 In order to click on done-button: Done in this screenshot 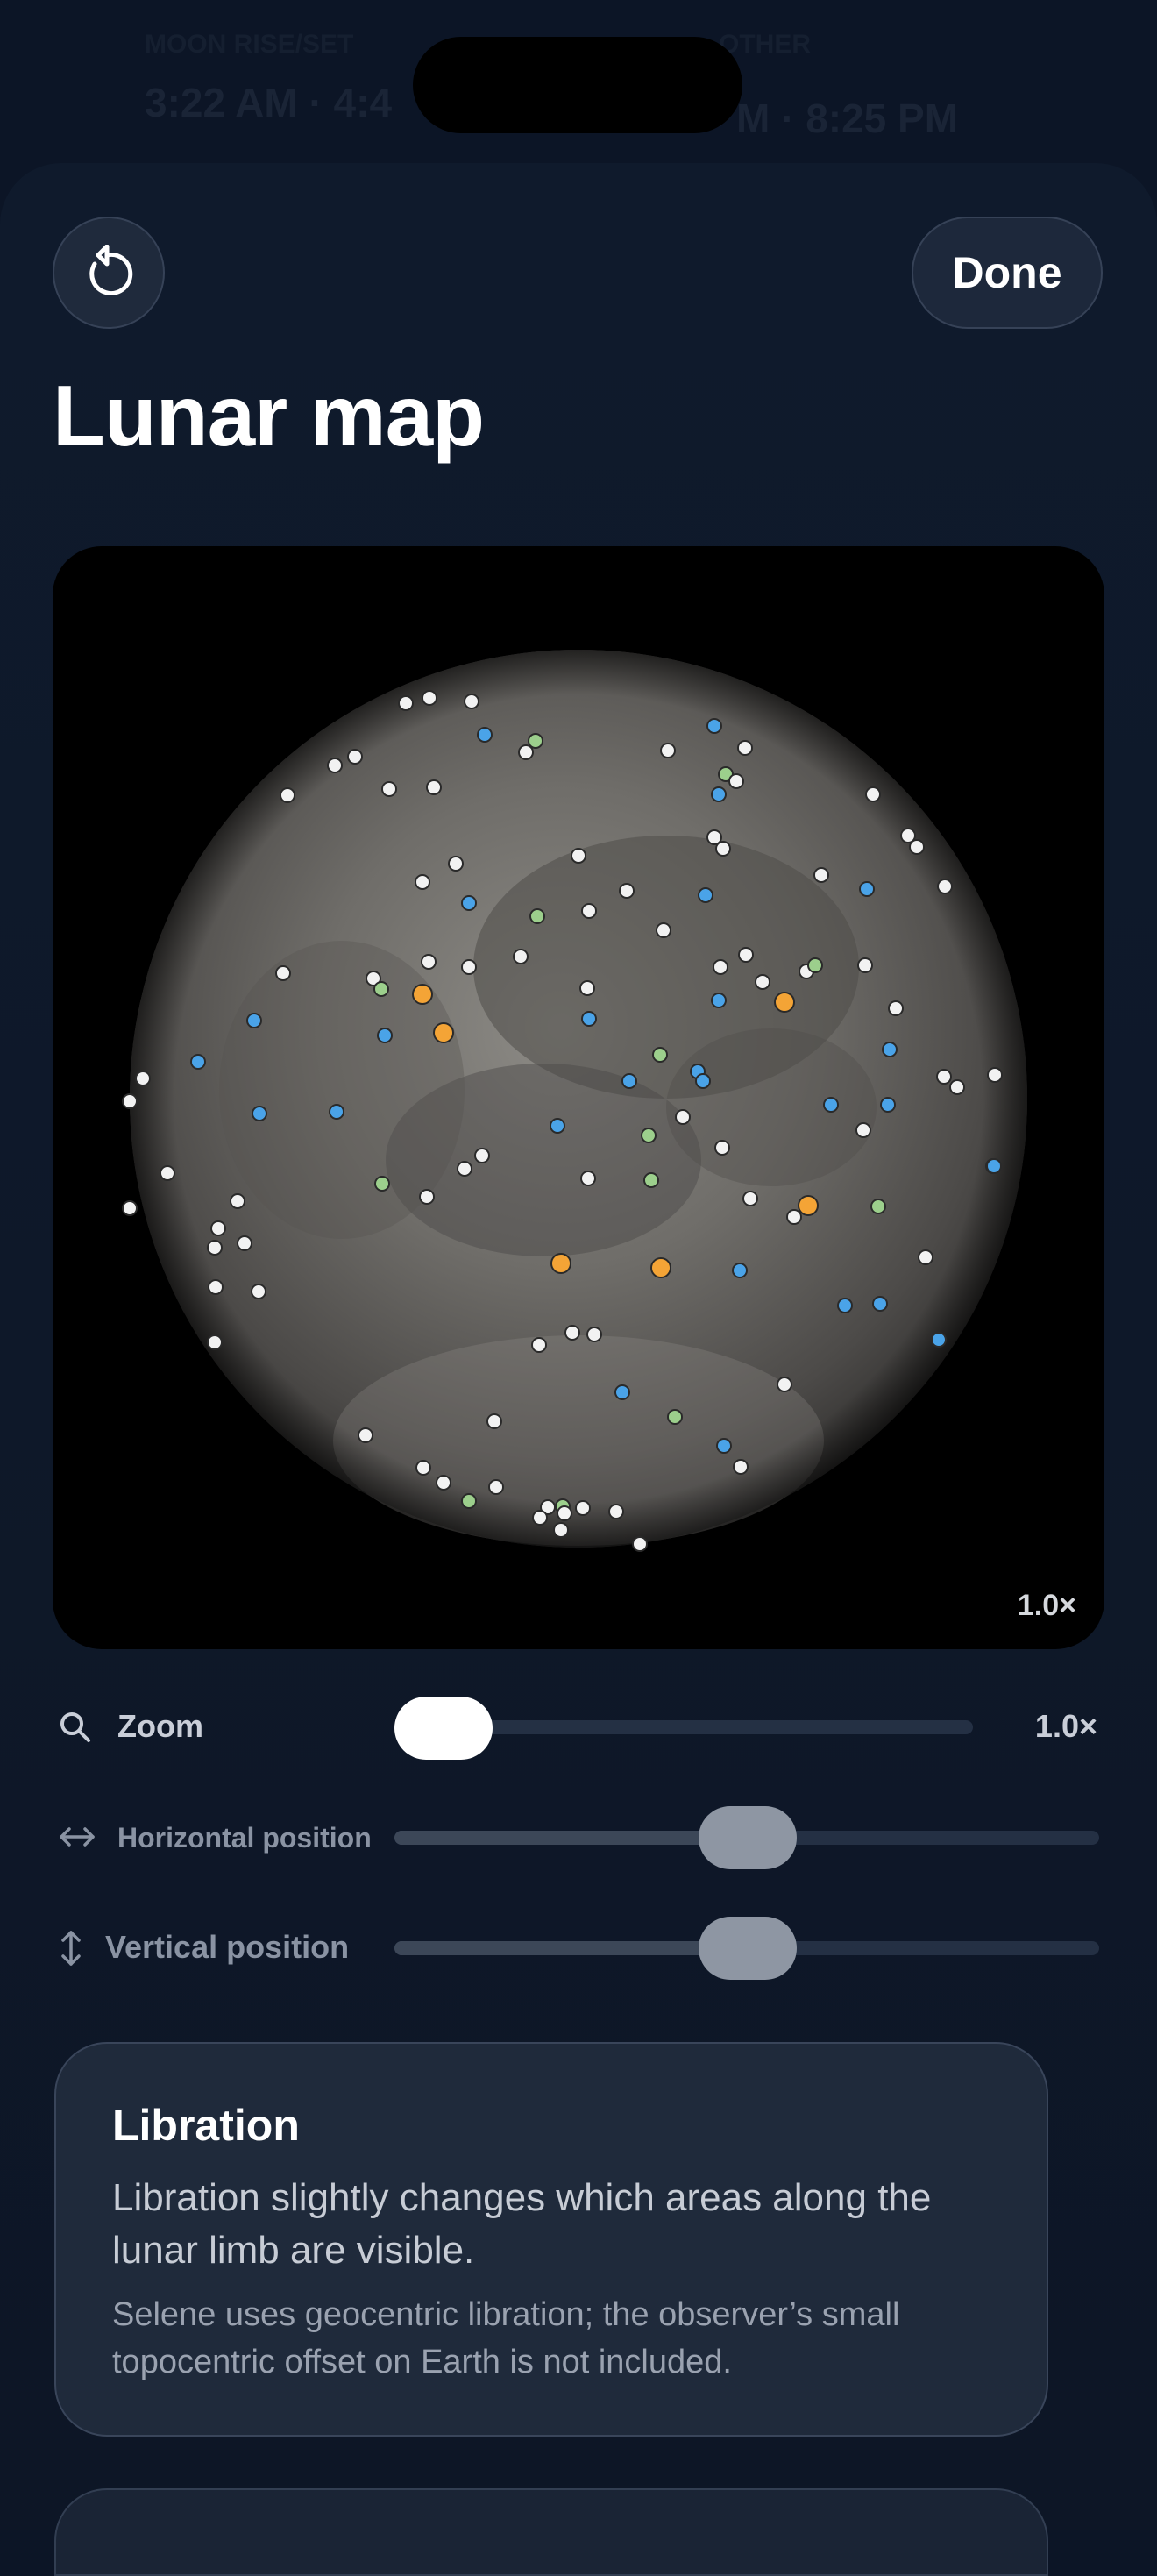, I will do `click(1008, 273)`.